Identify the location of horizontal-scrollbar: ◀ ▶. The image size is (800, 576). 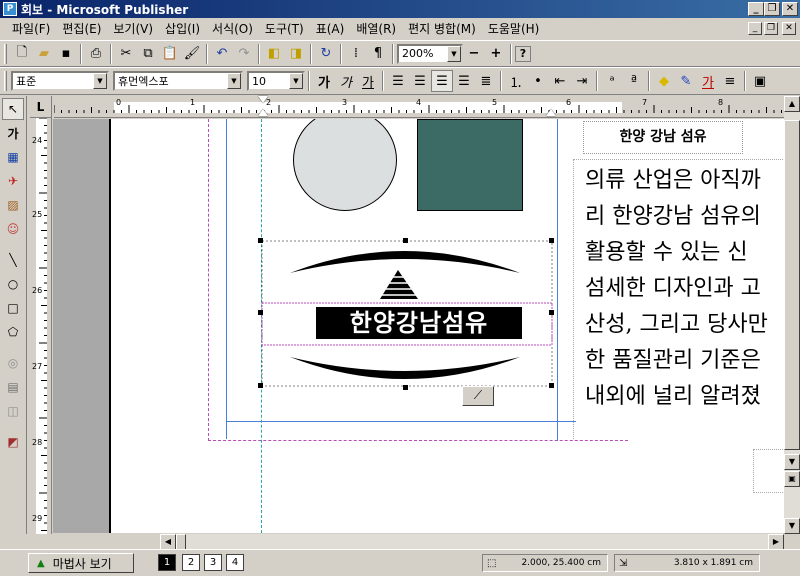
(472, 542).